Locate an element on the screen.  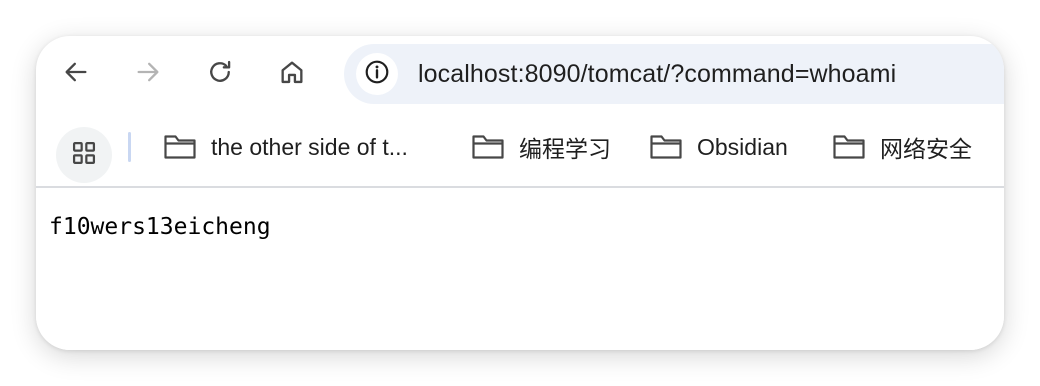
reload-button is located at coordinates (220, 72).